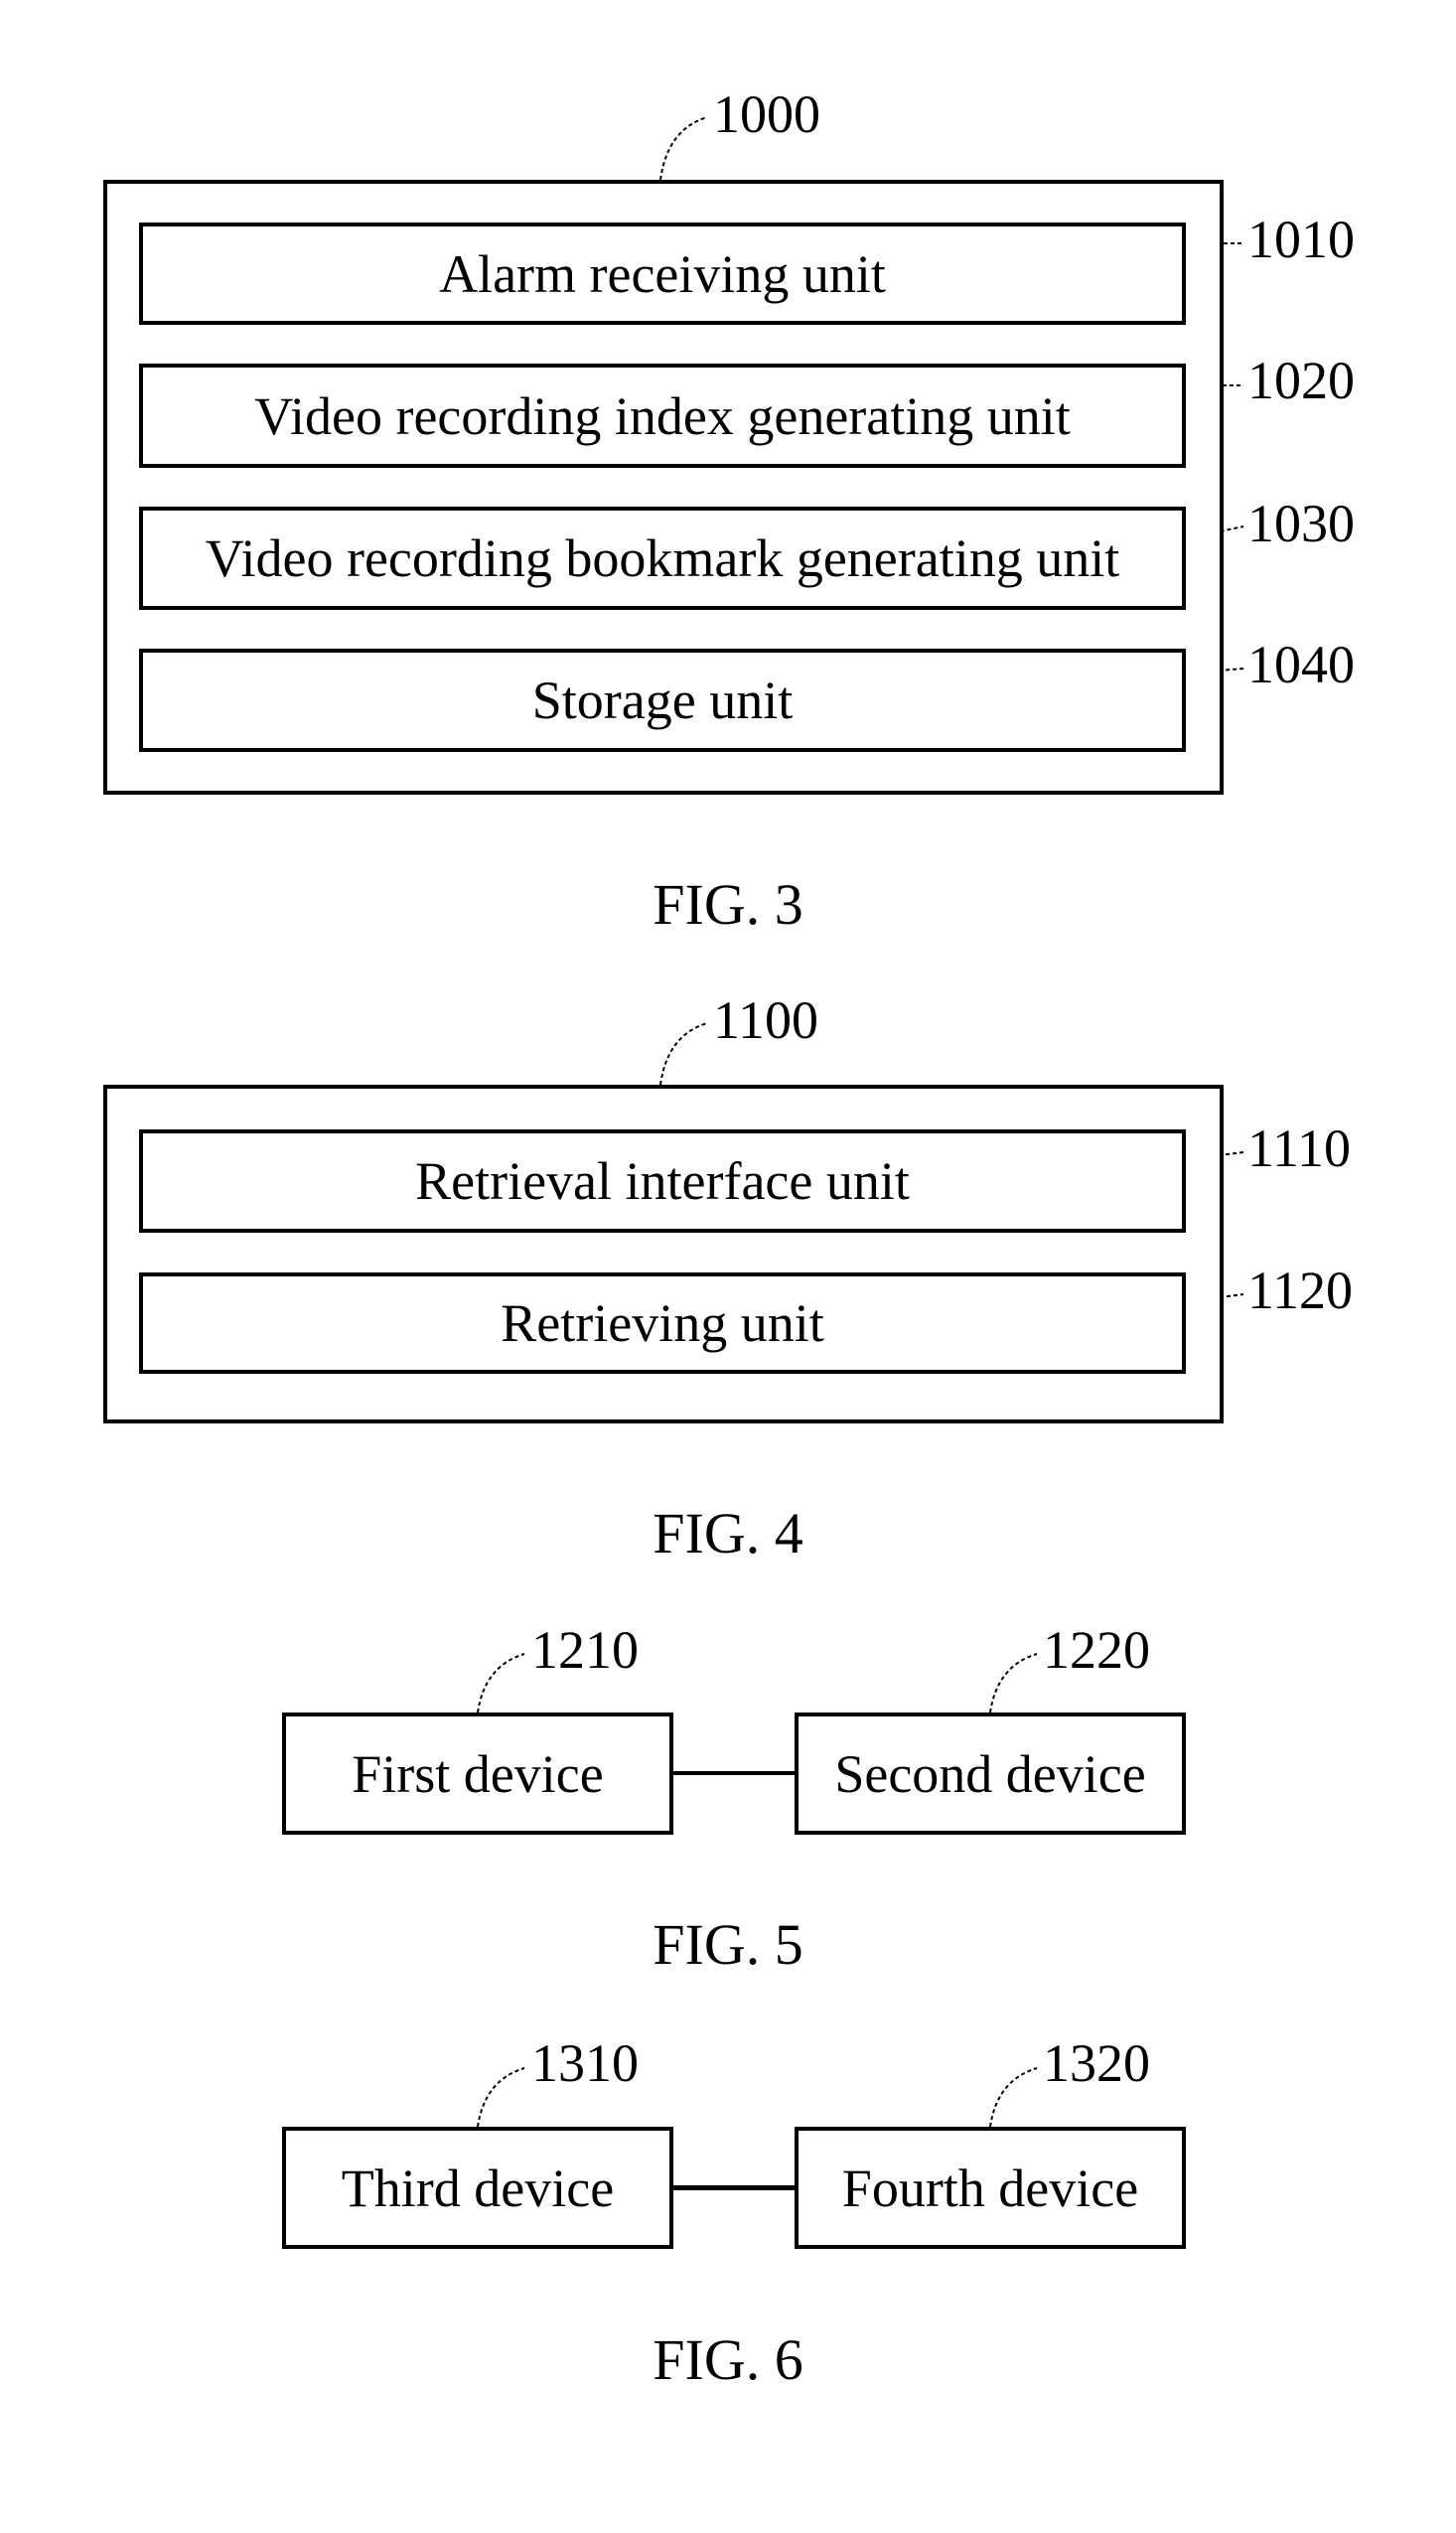  I want to click on alarm-receiving-unit-box: Alarm receiving unit, so click(662, 274).